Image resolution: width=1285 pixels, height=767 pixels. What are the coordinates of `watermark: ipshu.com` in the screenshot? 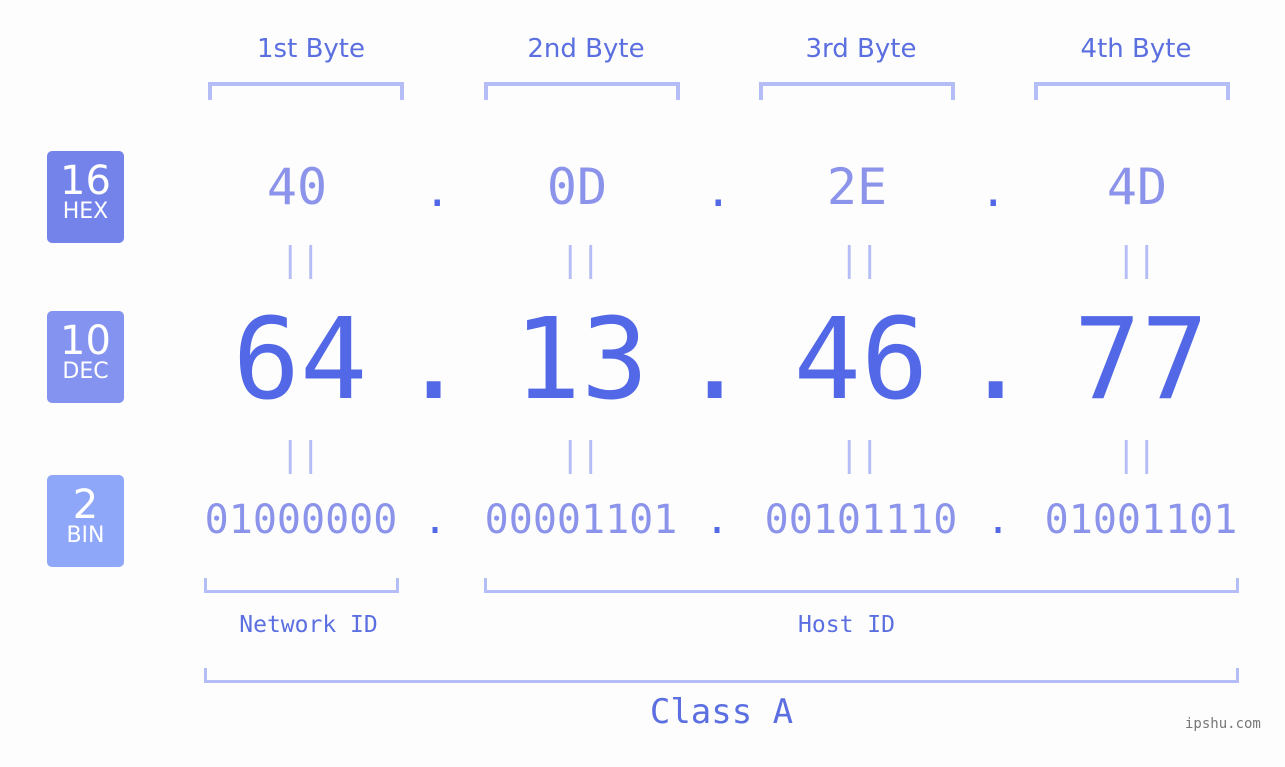 It's located at (1223, 724).